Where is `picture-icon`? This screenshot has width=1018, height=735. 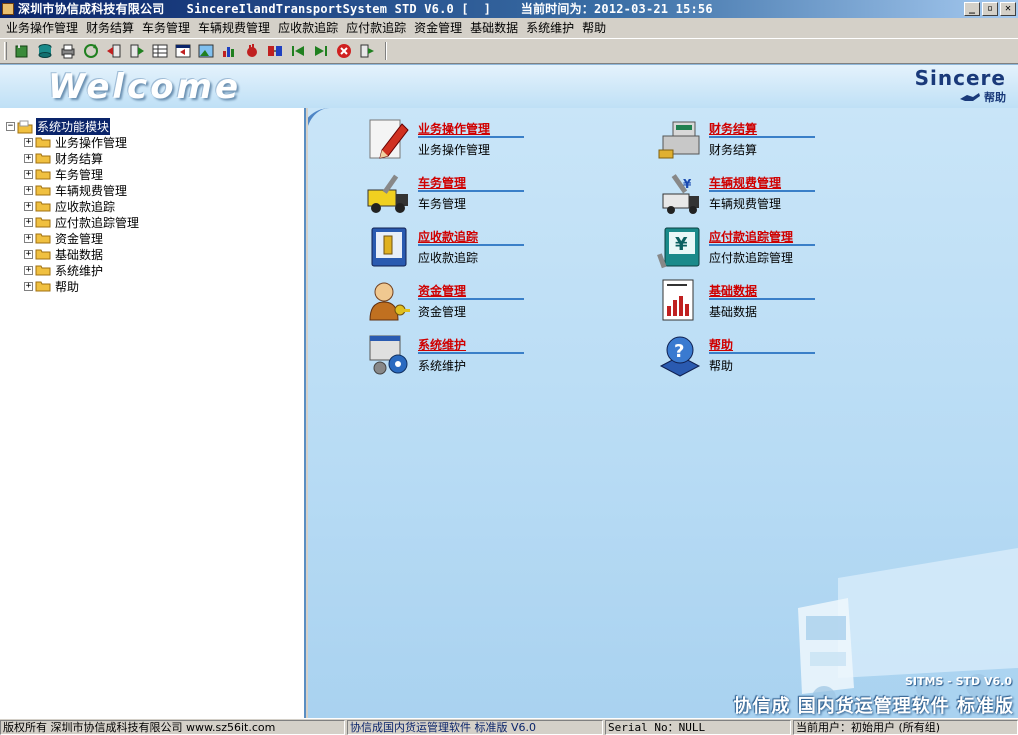 picture-icon is located at coordinates (206, 51).